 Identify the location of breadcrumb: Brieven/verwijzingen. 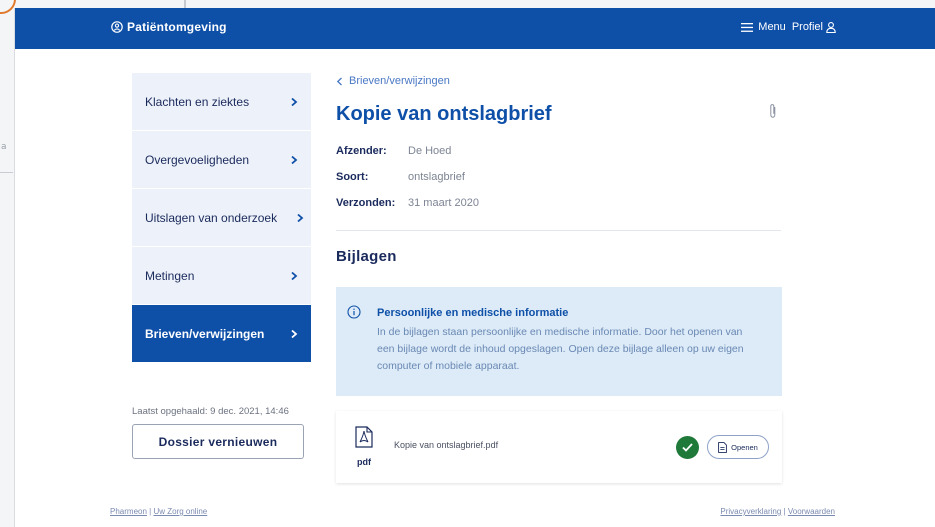
(393, 81).